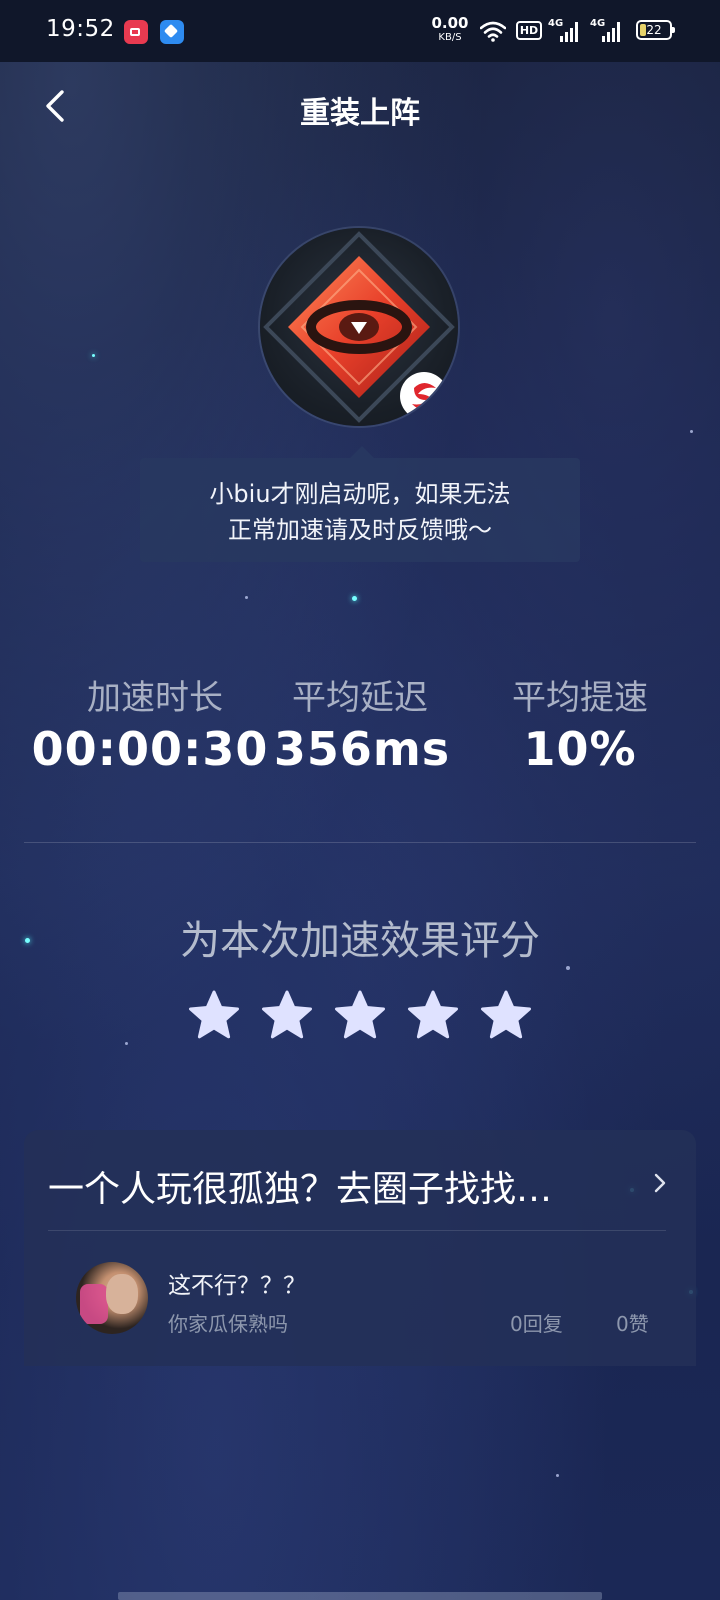 This screenshot has height=1600, width=720. What do you see at coordinates (360, 113) in the screenshot?
I see `page-title: 重装上阵` at bounding box center [360, 113].